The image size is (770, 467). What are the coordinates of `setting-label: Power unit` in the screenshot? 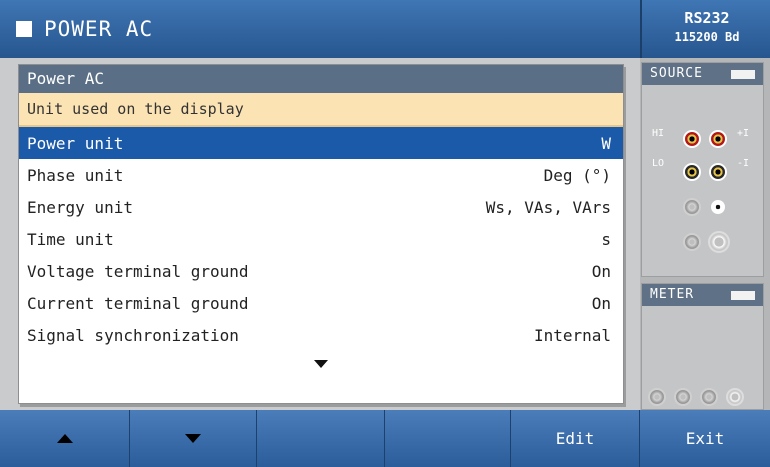 It's located at (75, 143).